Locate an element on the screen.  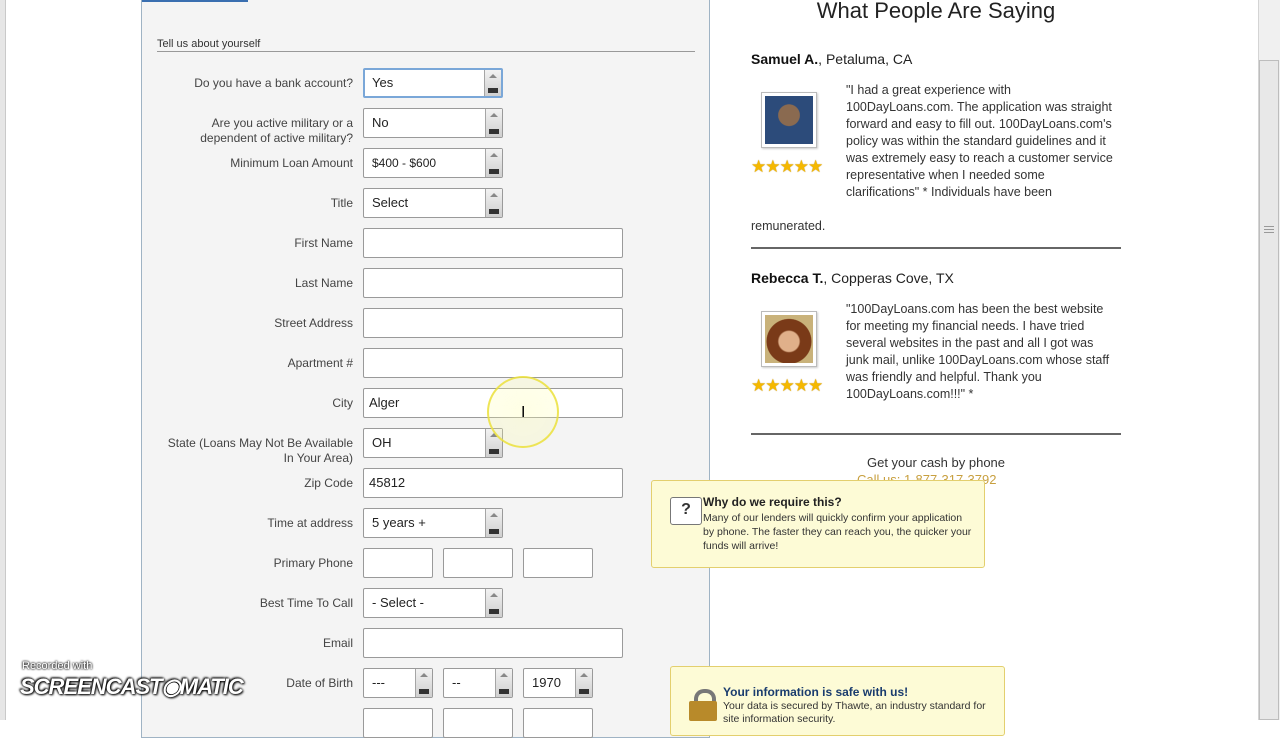
military-select: No is located at coordinates (433, 123).